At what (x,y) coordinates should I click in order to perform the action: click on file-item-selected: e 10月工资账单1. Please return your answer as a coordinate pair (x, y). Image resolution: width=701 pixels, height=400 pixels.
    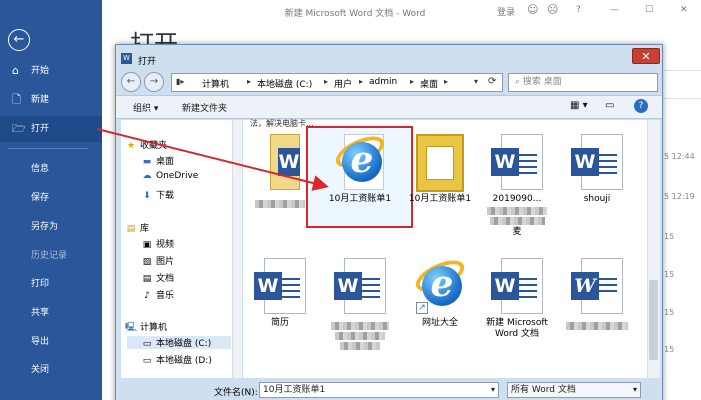
    Looking at the image, I should click on (360, 167).